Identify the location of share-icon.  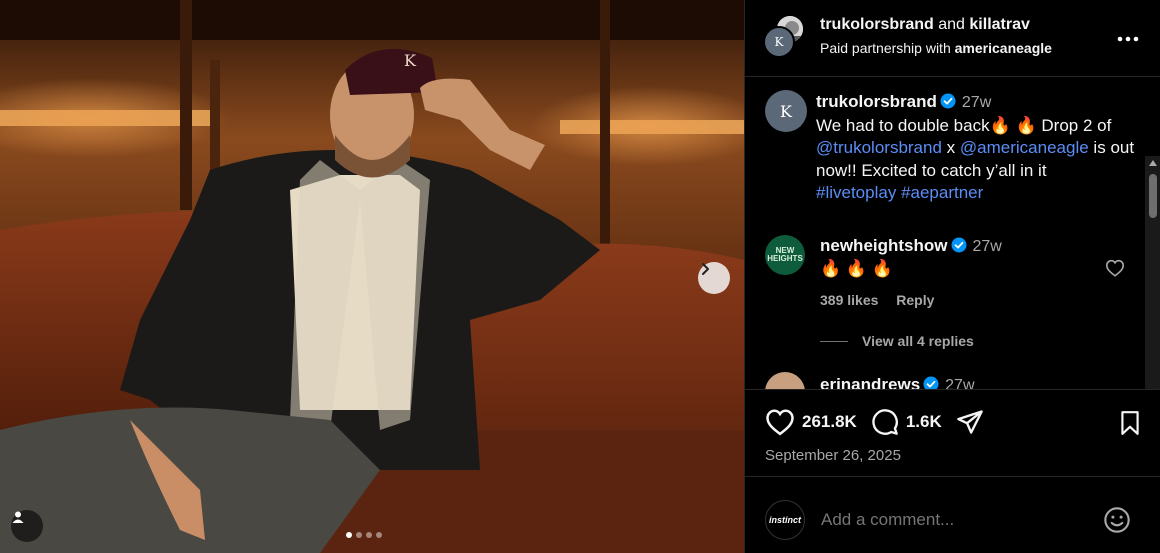
(970, 422).